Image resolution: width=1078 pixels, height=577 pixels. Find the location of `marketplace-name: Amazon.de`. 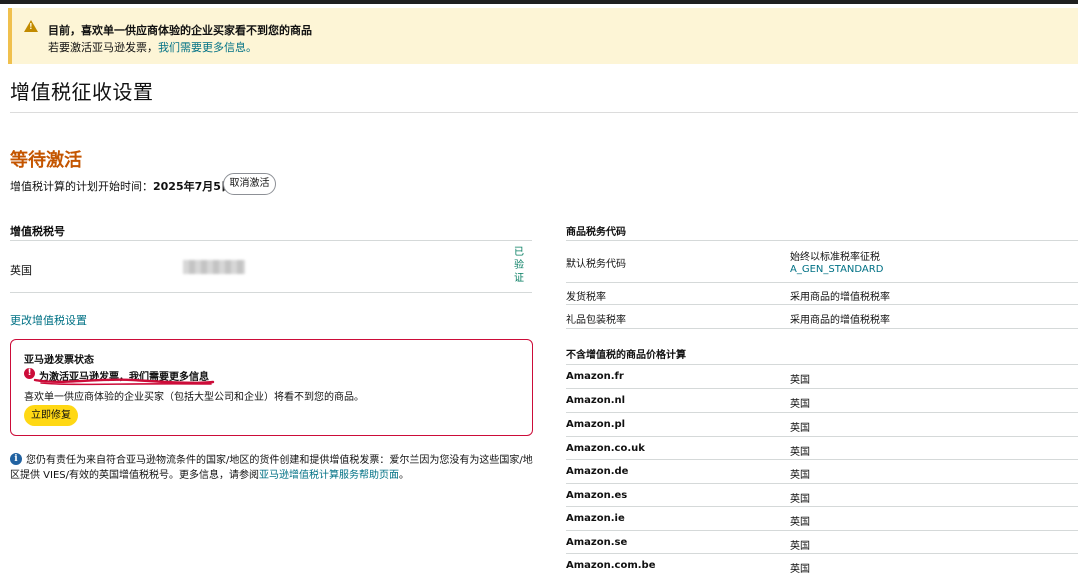

marketplace-name: Amazon.de is located at coordinates (597, 471).